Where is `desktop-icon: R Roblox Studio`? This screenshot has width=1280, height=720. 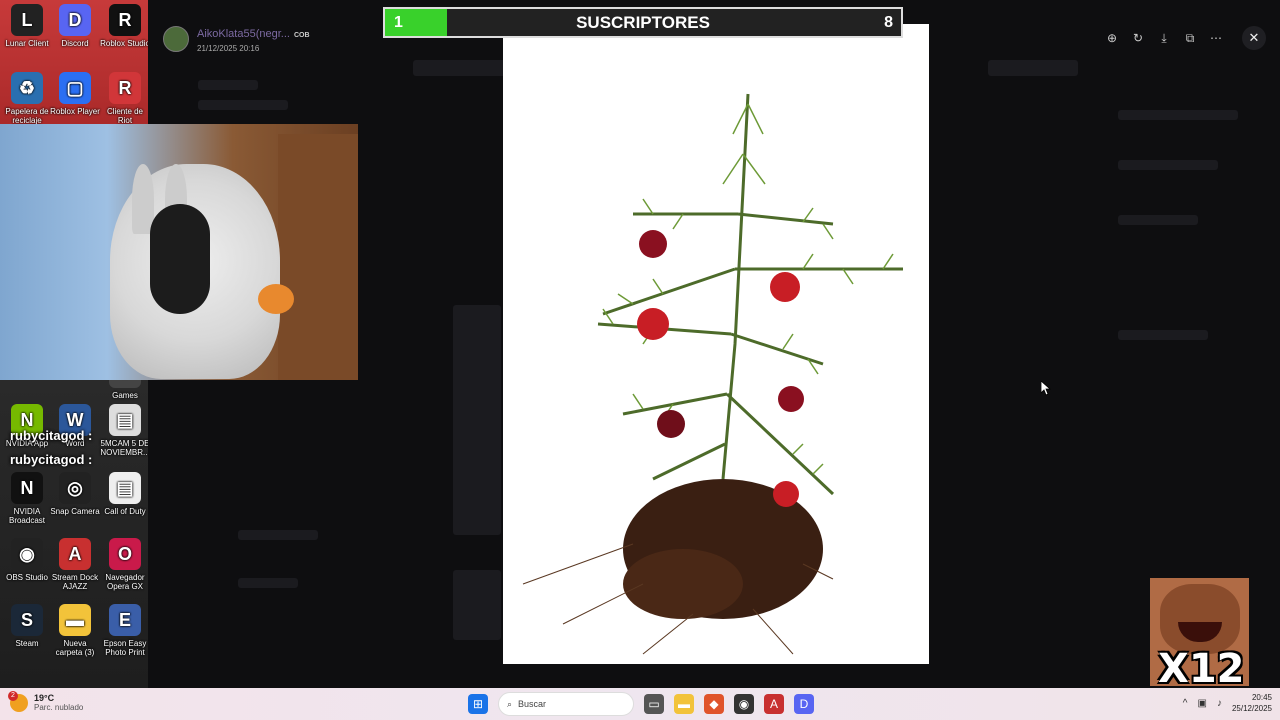 desktop-icon: R Roblox Studio is located at coordinates (125, 26).